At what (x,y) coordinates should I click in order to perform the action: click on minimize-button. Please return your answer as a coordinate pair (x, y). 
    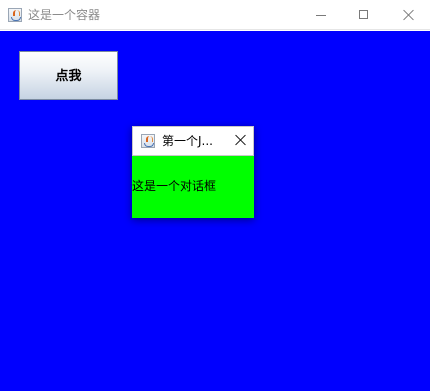
    Looking at the image, I should click on (321, 15).